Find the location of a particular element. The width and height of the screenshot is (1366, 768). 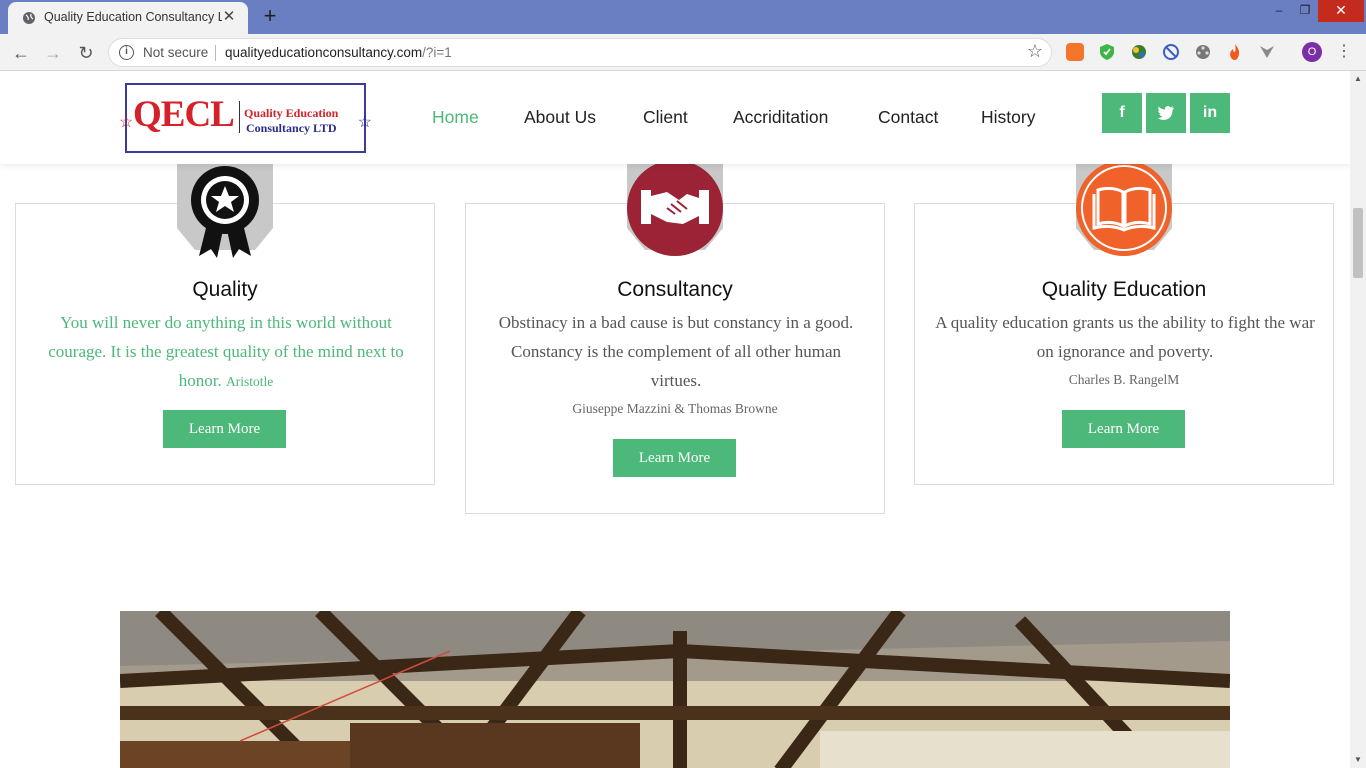

page-scrollbar: ▲ ▼ is located at coordinates (1358, 419).